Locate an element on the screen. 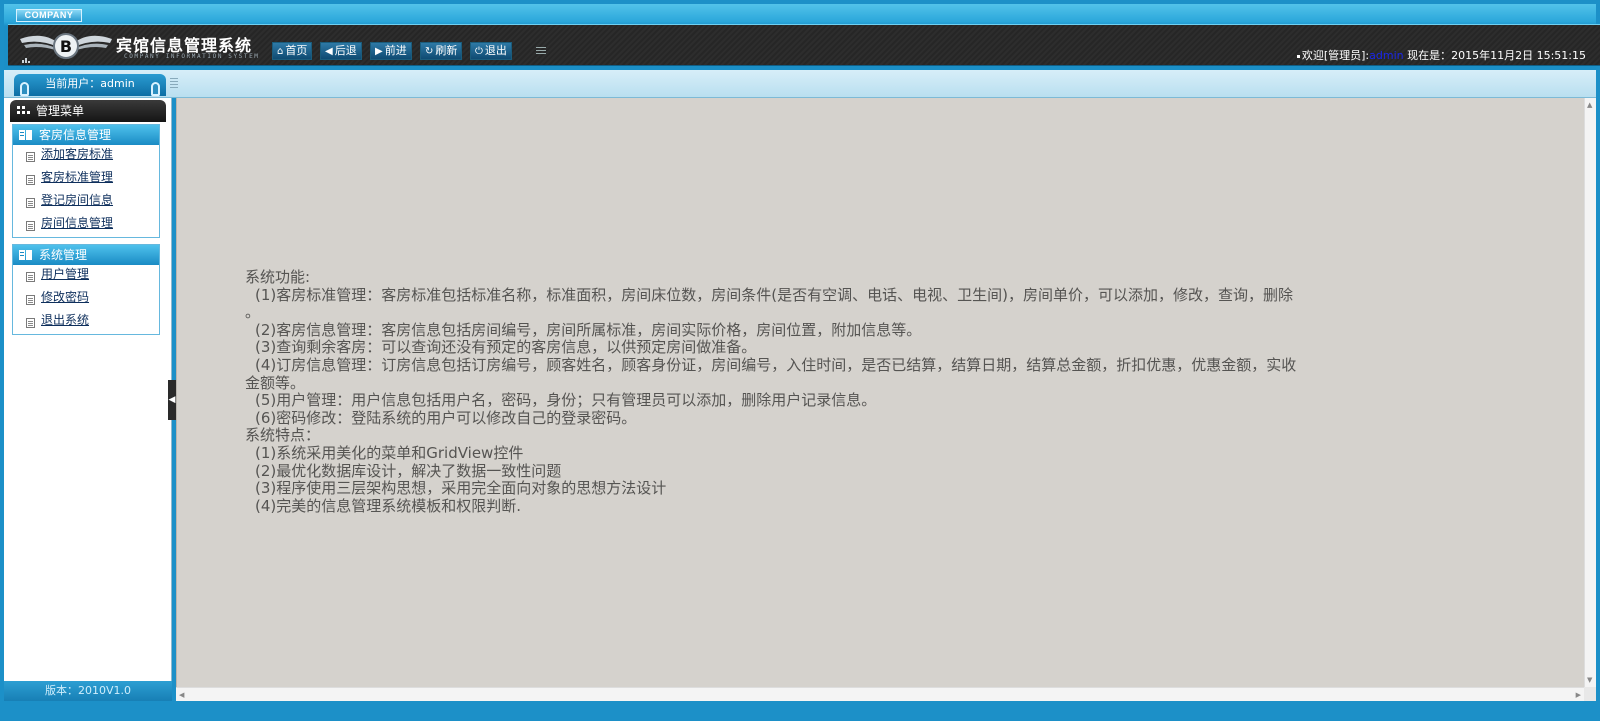 The width and height of the screenshot is (1600, 721). power-icon: ⏻ is located at coordinates (479, 51).